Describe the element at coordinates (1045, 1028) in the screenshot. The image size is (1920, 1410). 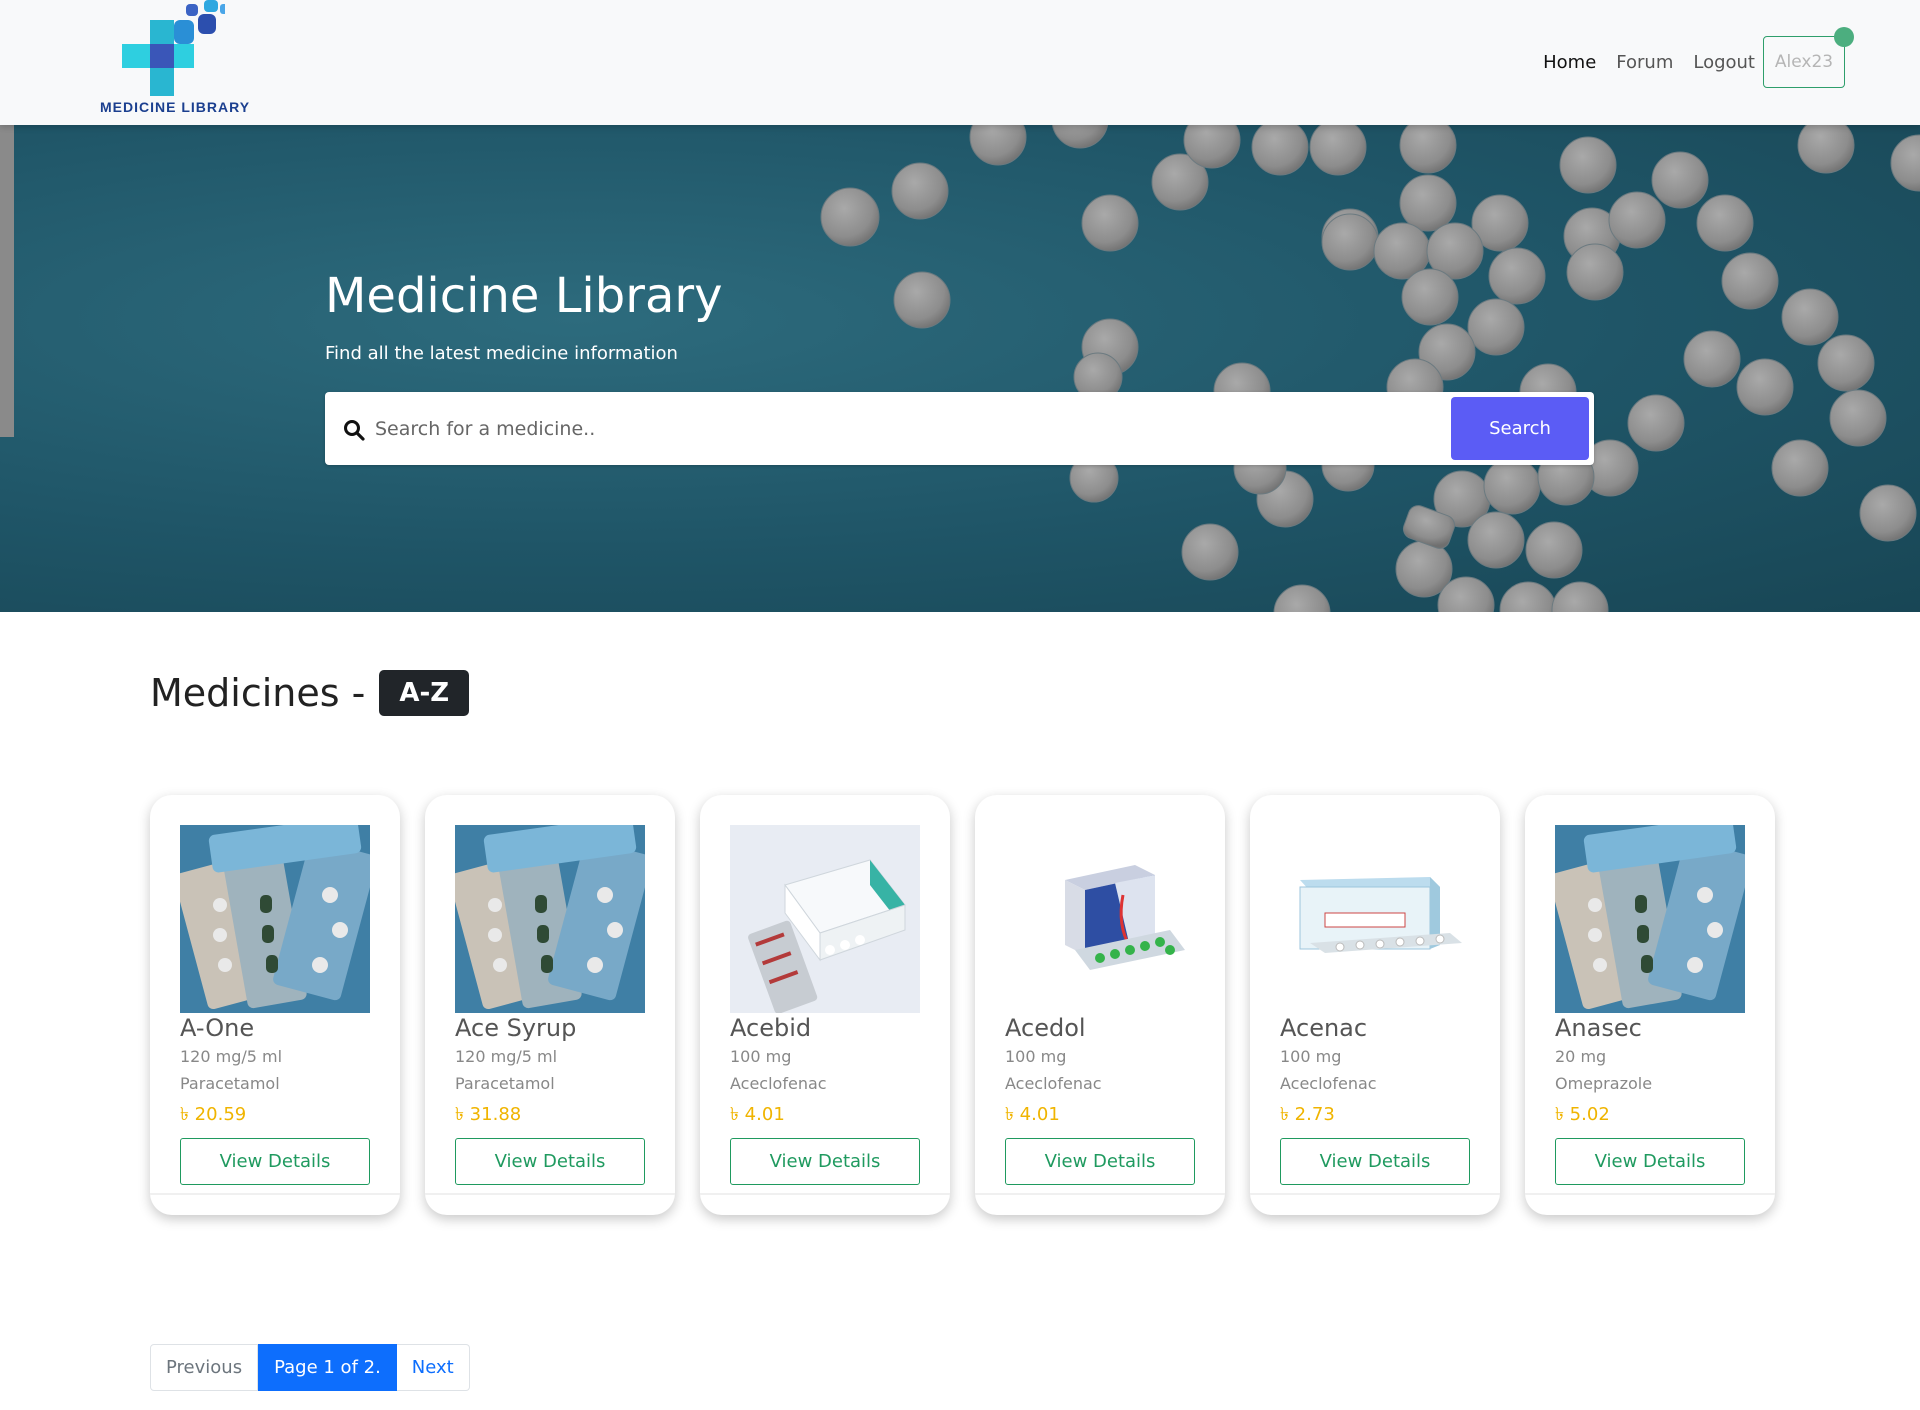
I see `medicine-name: Acedol` at that location.